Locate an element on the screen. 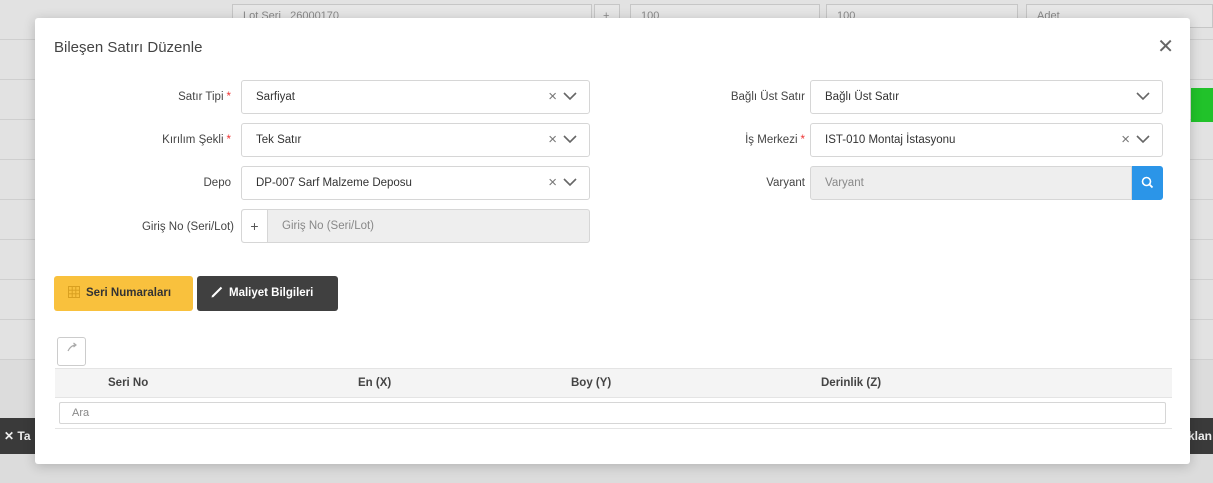  satir-tipi-select: Sarfiyat × is located at coordinates (415, 97).